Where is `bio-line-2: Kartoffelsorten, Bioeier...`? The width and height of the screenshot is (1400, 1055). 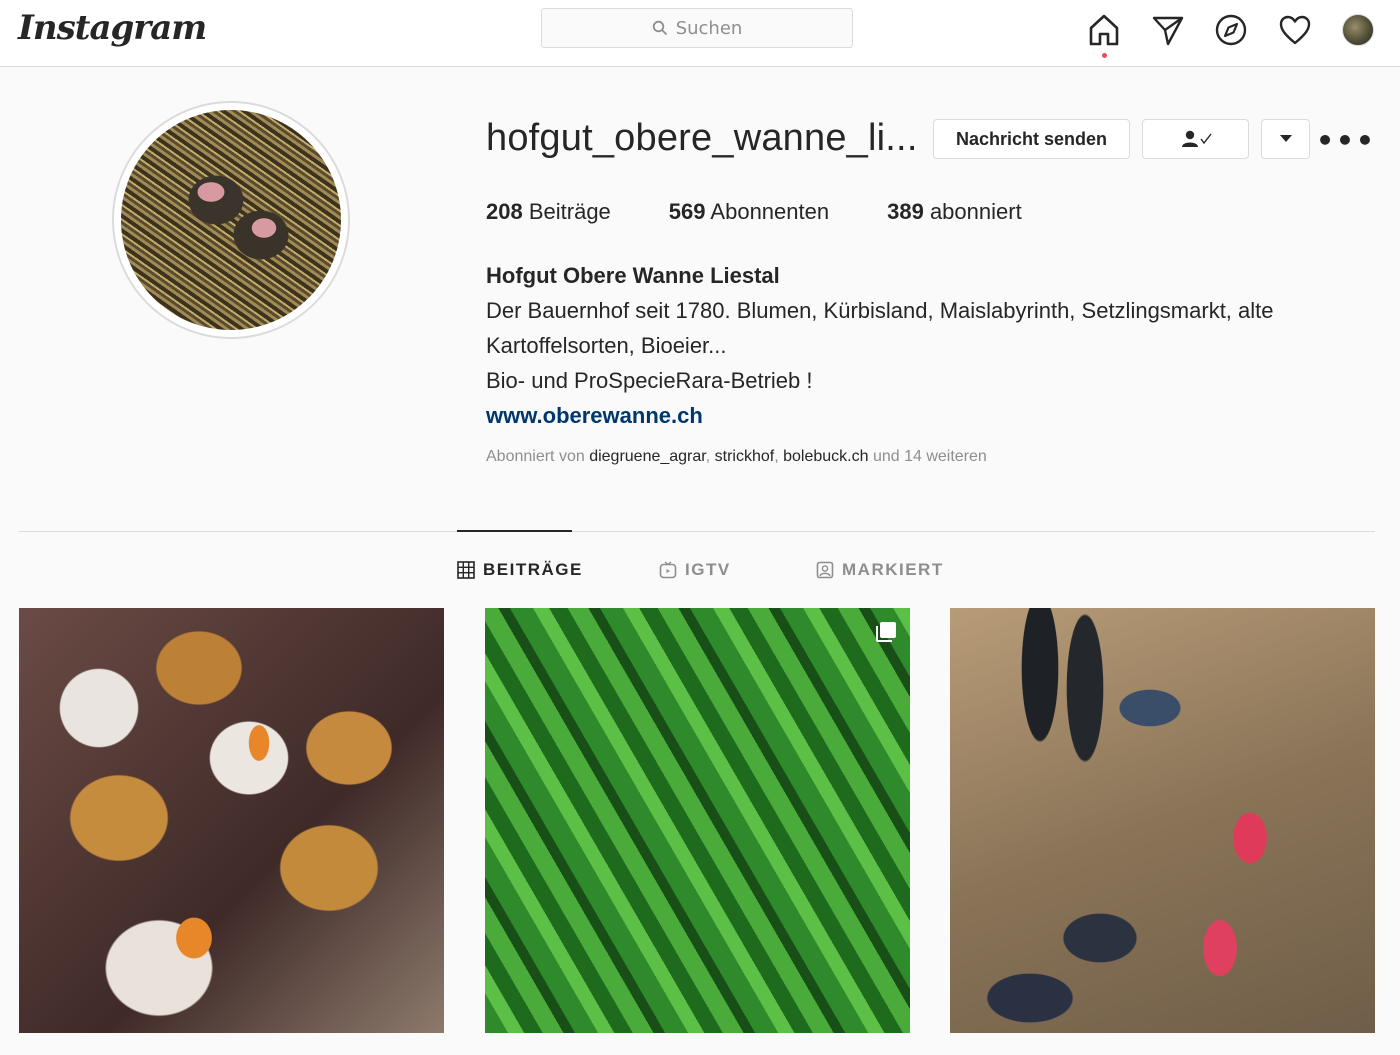 bio-line-2: Kartoffelsorten, Bioeier... is located at coordinates (606, 345).